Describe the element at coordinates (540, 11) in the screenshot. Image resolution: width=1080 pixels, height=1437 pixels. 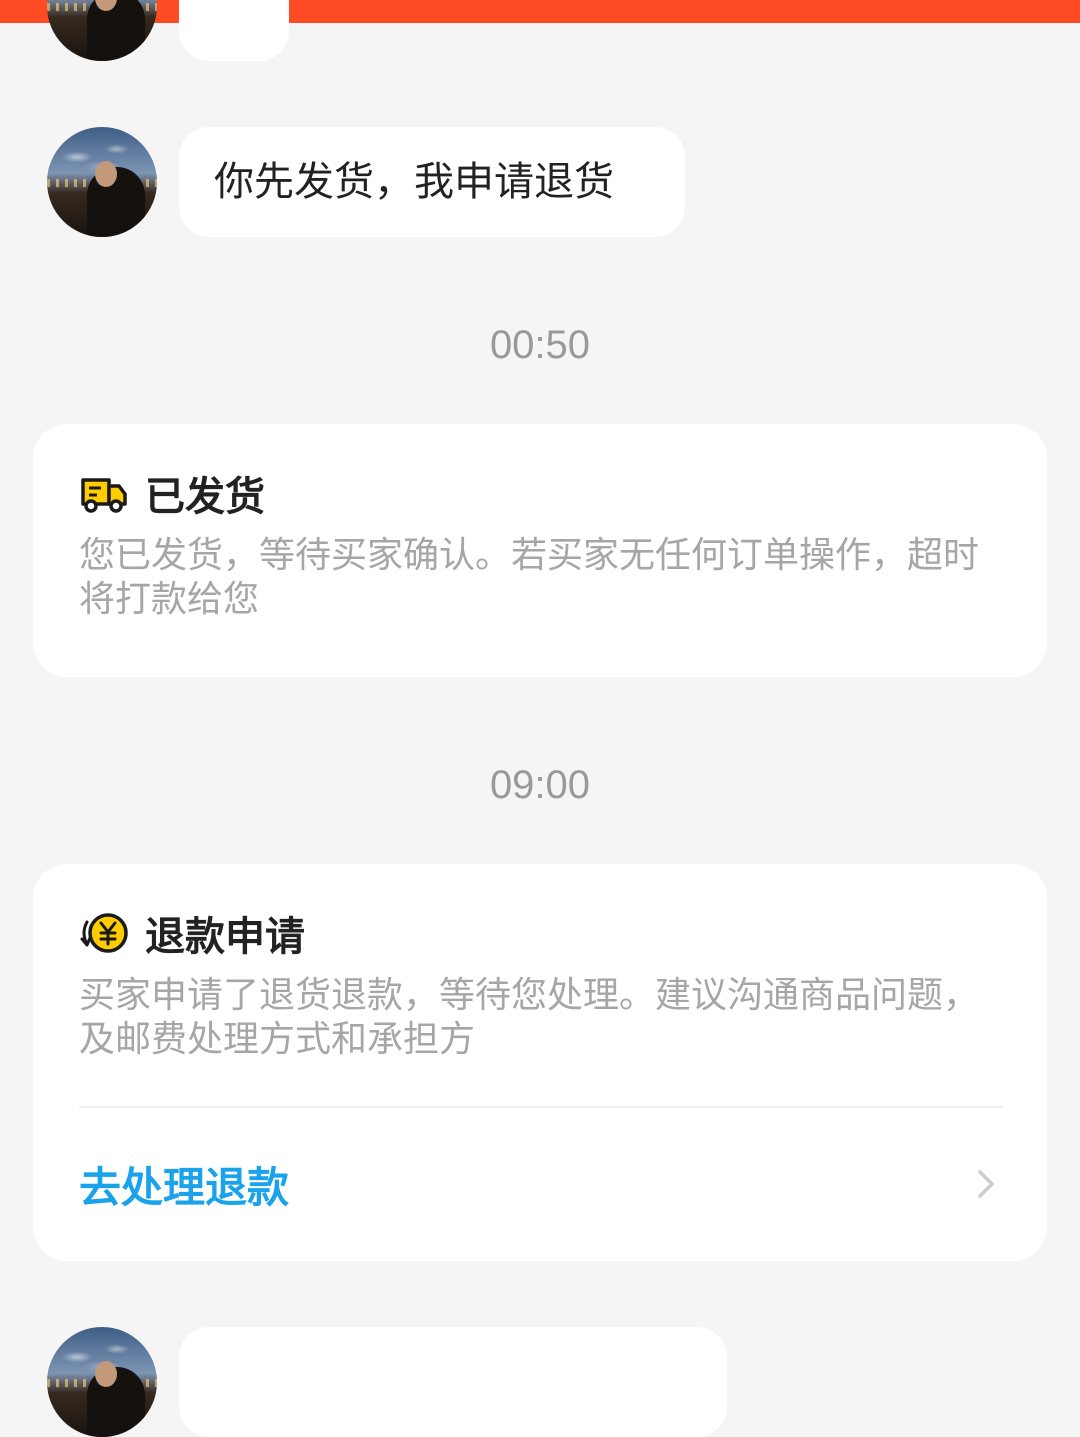
I see `top-status-bar` at that location.